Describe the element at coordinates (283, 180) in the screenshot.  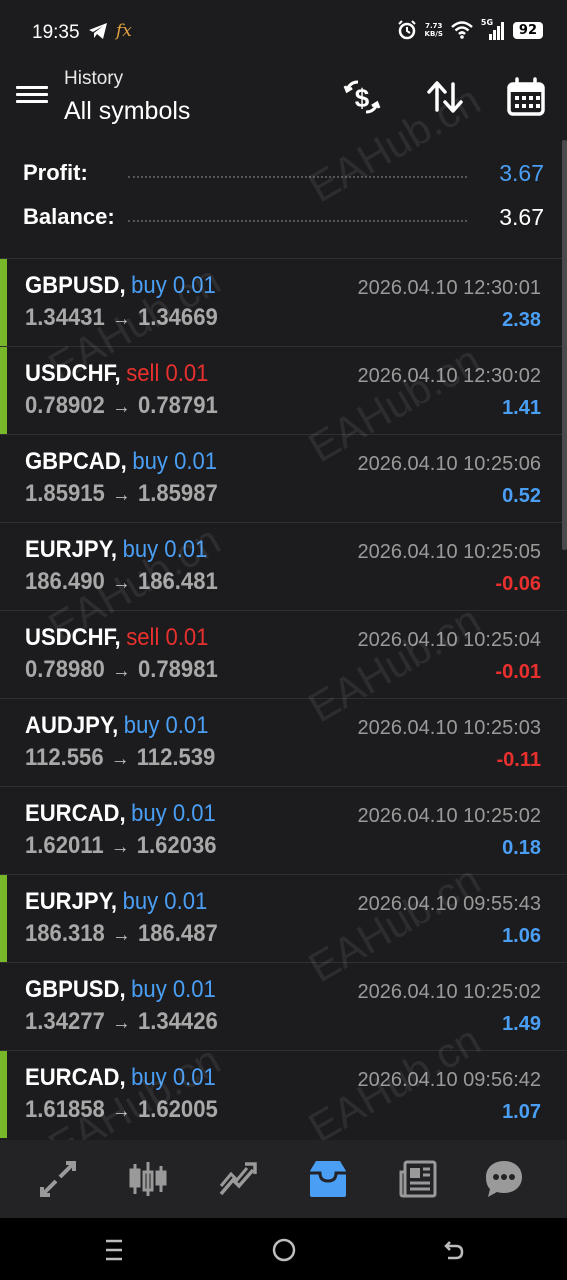
I see `profit-row: Profit: 3.67` at that location.